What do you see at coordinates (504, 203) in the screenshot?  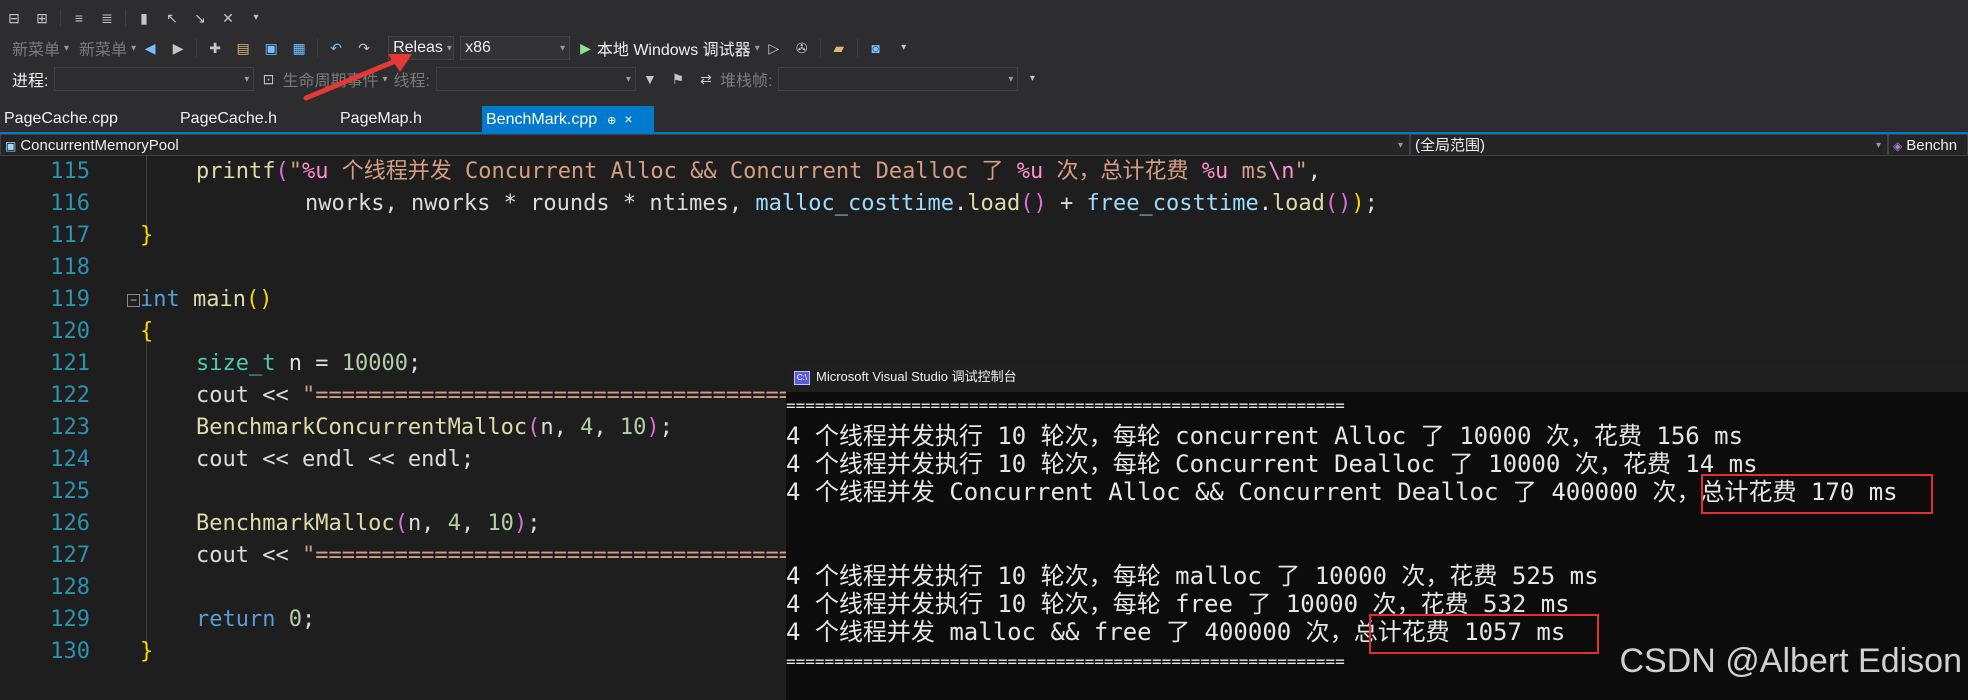 I see `code-token: nworks, nworks * rounds * ntimes,` at bounding box center [504, 203].